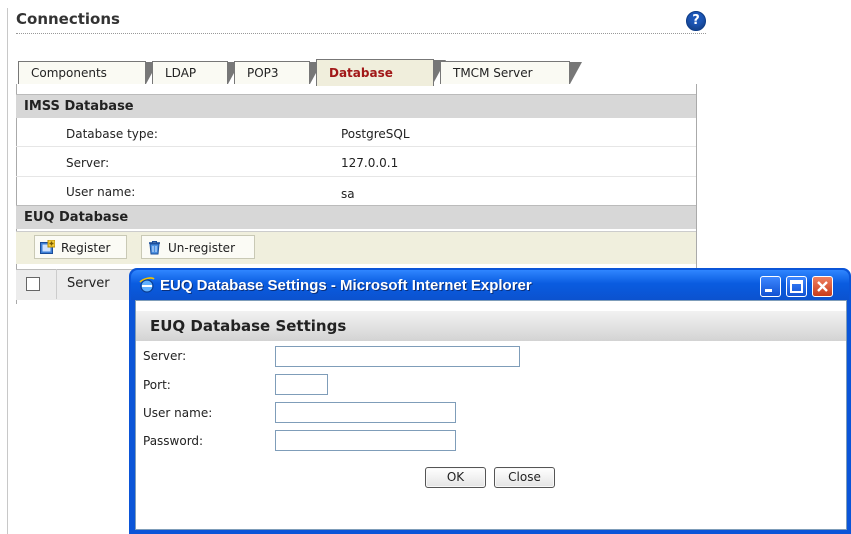 Image resolution: width=851 pixels, height=534 pixels. Describe the element at coordinates (493, 73) in the screenshot. I see `tab-label: TMCM Server` at that location.